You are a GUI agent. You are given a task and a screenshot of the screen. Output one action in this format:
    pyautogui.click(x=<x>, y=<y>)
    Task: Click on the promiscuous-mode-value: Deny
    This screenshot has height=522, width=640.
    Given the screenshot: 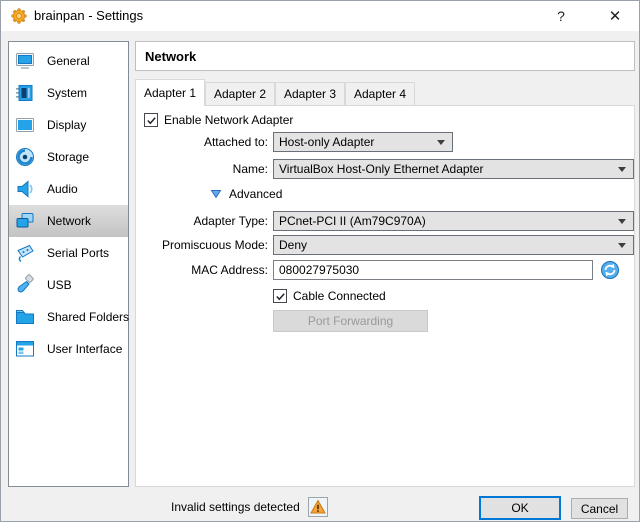 What is the action you would take?
    pyautogui.click(x=293, y=245)
    